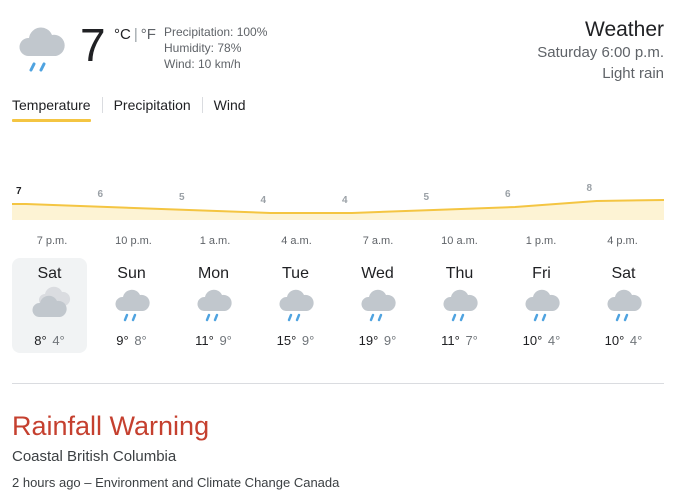  What do you see at coordinates (131, 273) in the screenshot?
I see `day-name: Sun` at bounding box center [131, 273].